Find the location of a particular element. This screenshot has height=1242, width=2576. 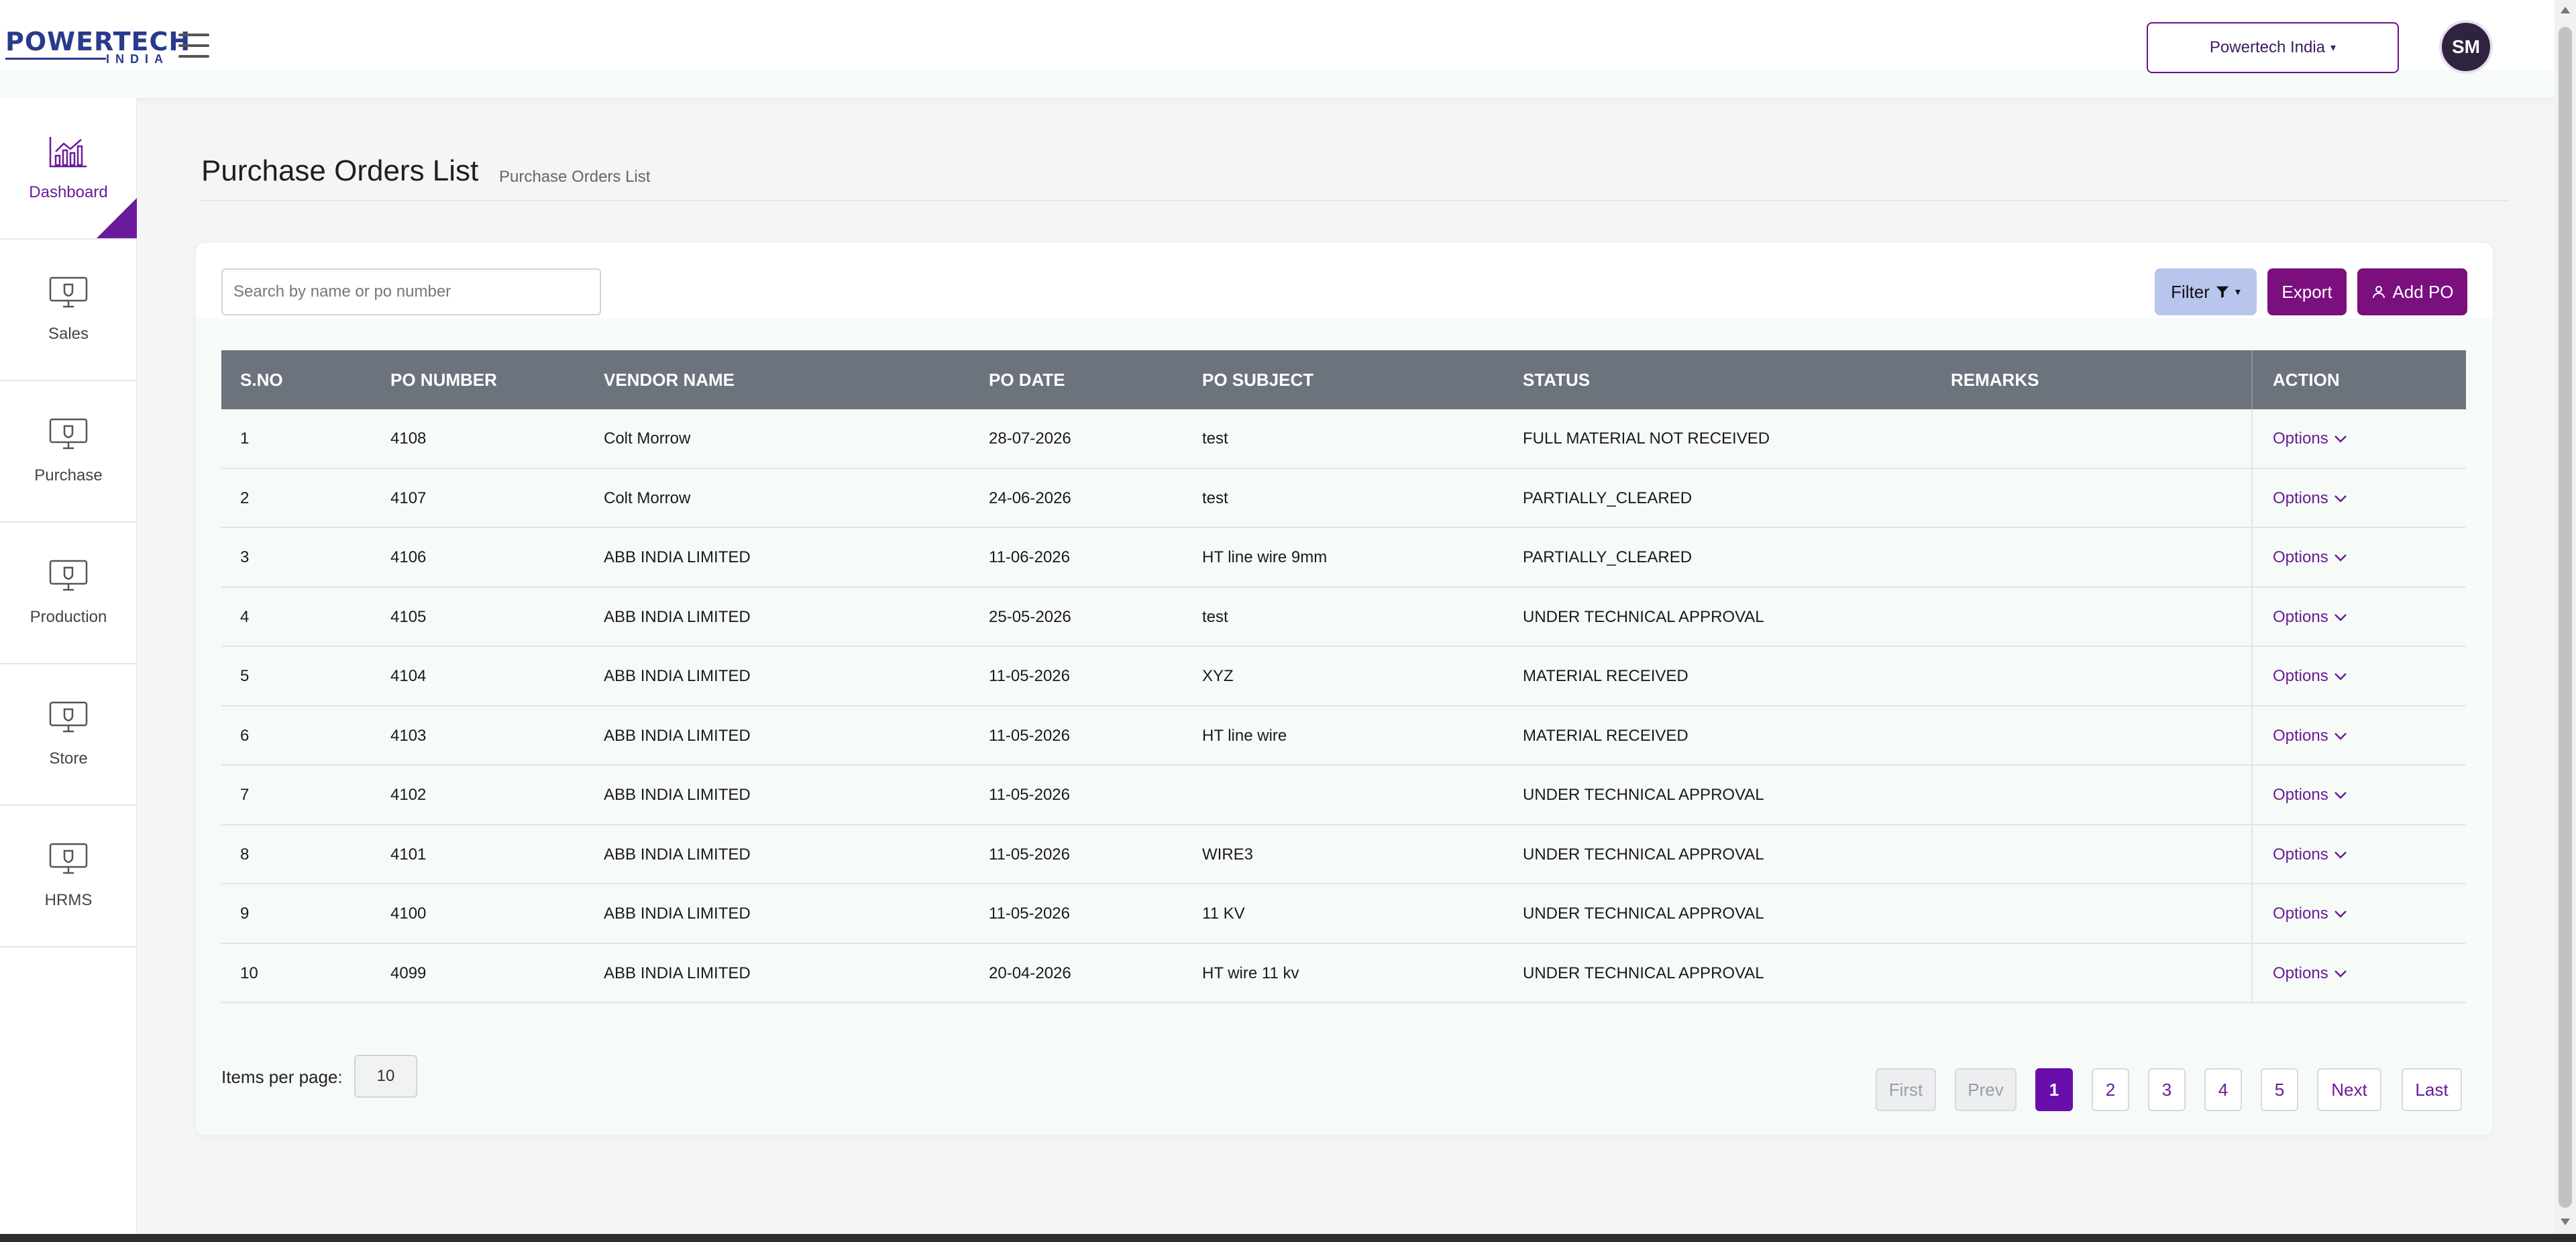

status-cell: PARTIALLY_CLEARED is located at coordinates (1608, 557).